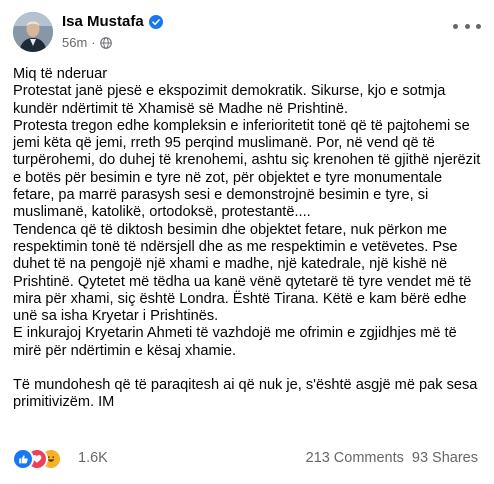 This screenshot has height=484, width=494. What do you see at coordinates (42, 459) in the screenshot?
I see `reaction-icons` at bounding box center [42, 459].